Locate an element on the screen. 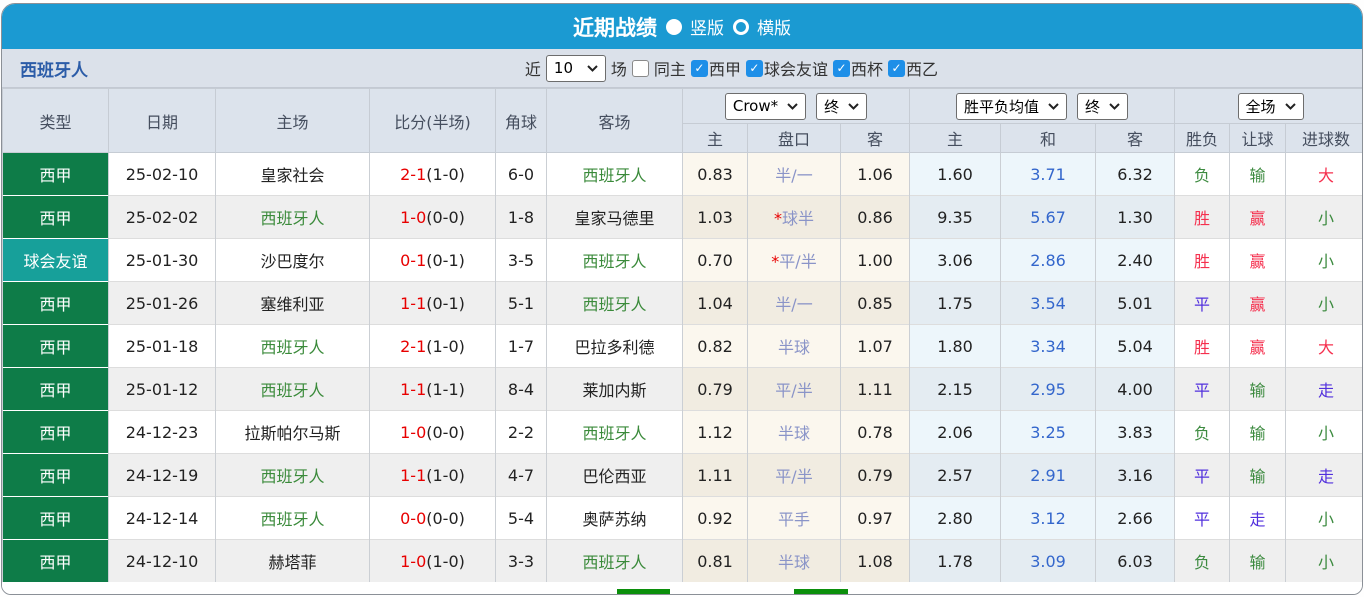  odds-time-select: 终 is located at coordinates (842, 106).